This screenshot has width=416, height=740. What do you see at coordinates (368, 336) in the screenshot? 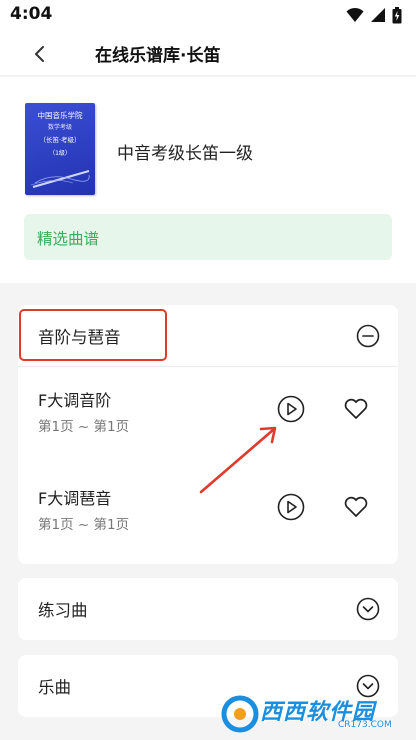
I see `collapse-minus-icon` at bounding box center [368, 336].